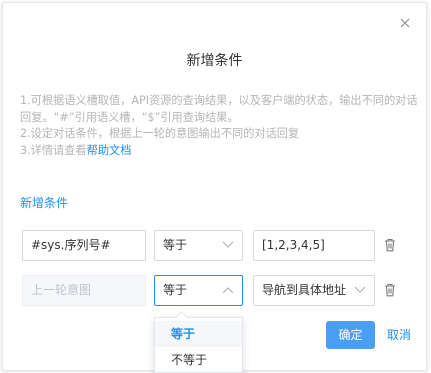  What do you see at coordinates (405, 23) in the screenshot?
I see `close-icon` at bounding box center [405, 23].